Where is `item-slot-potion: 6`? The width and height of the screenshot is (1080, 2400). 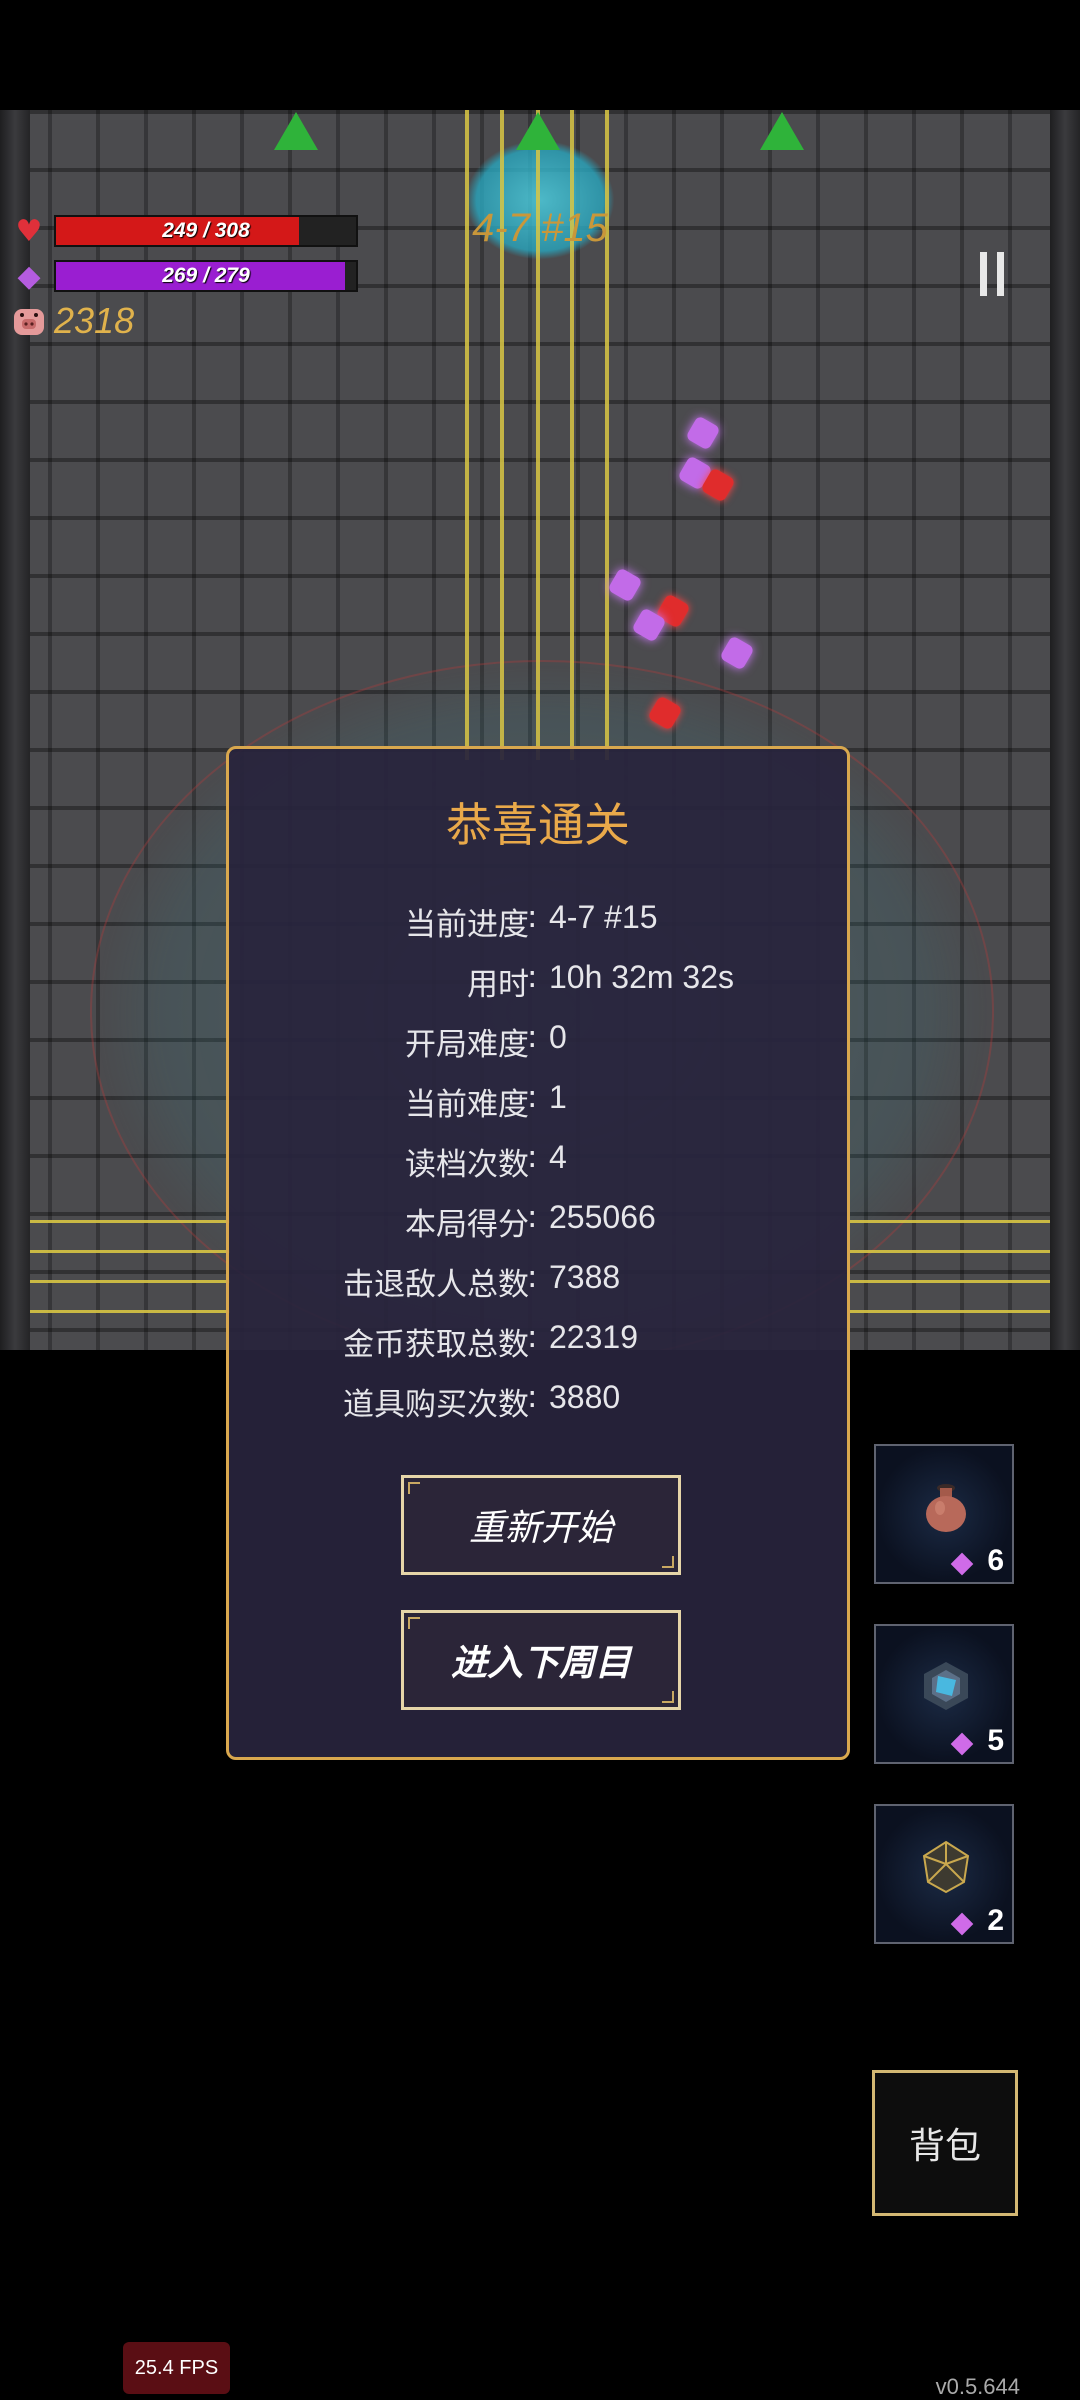
item-slot-potion: 6 is located at coordinates (944, 1514).